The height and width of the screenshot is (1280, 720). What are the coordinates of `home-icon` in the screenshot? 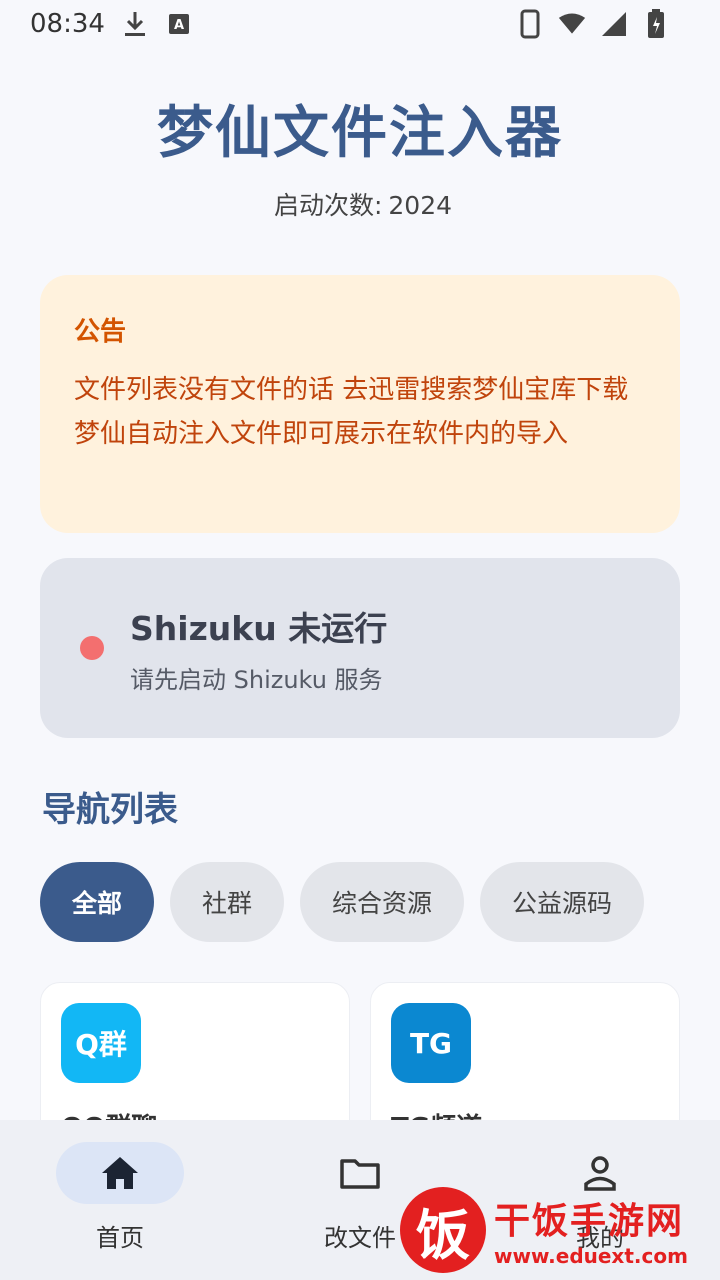 It's located at (120, 1173).